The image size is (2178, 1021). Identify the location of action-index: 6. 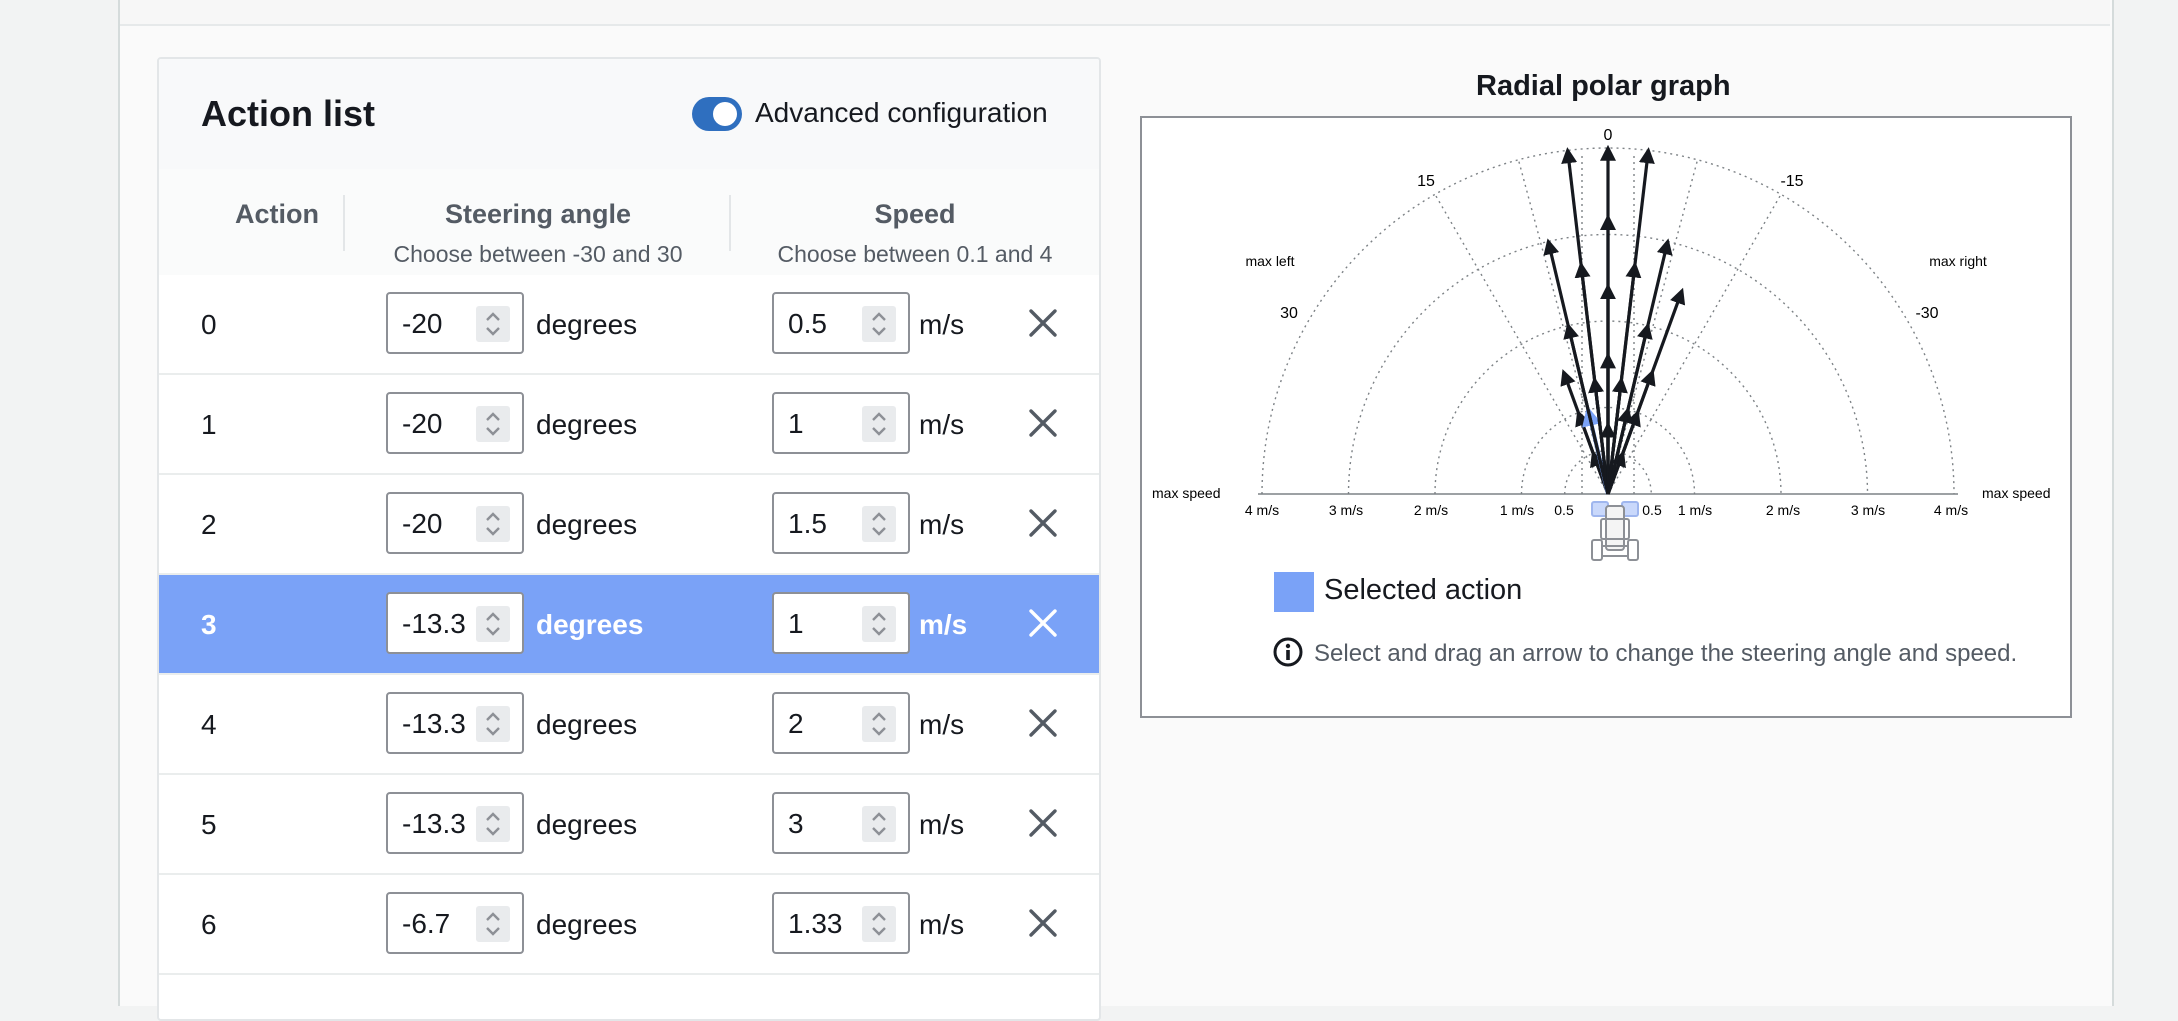
(209, 924).